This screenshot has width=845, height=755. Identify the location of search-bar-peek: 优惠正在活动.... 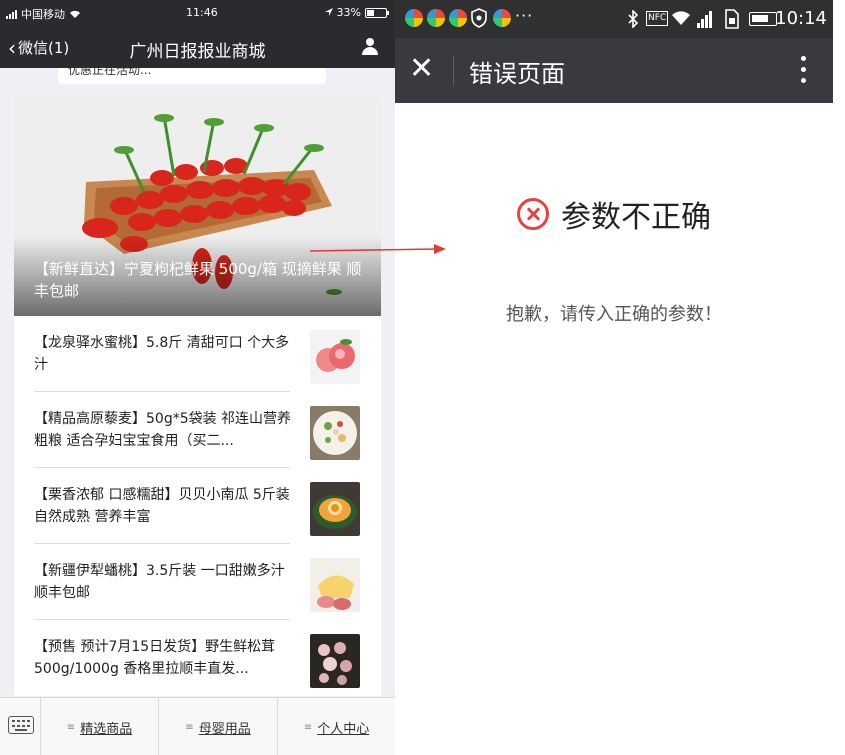
(192, 76).